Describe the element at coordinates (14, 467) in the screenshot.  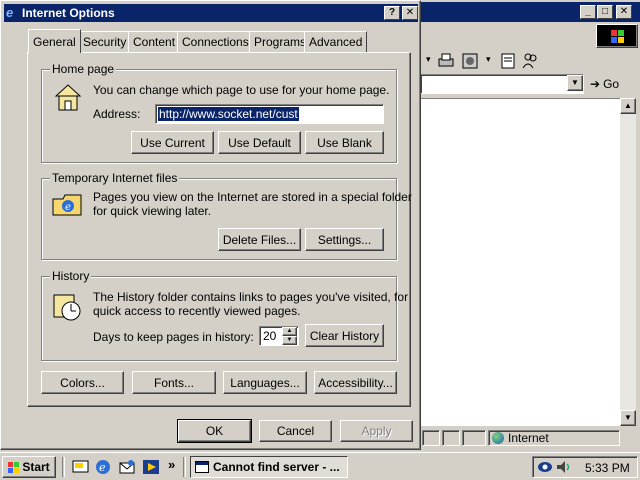
I see `windows-flag-icon` at that location.